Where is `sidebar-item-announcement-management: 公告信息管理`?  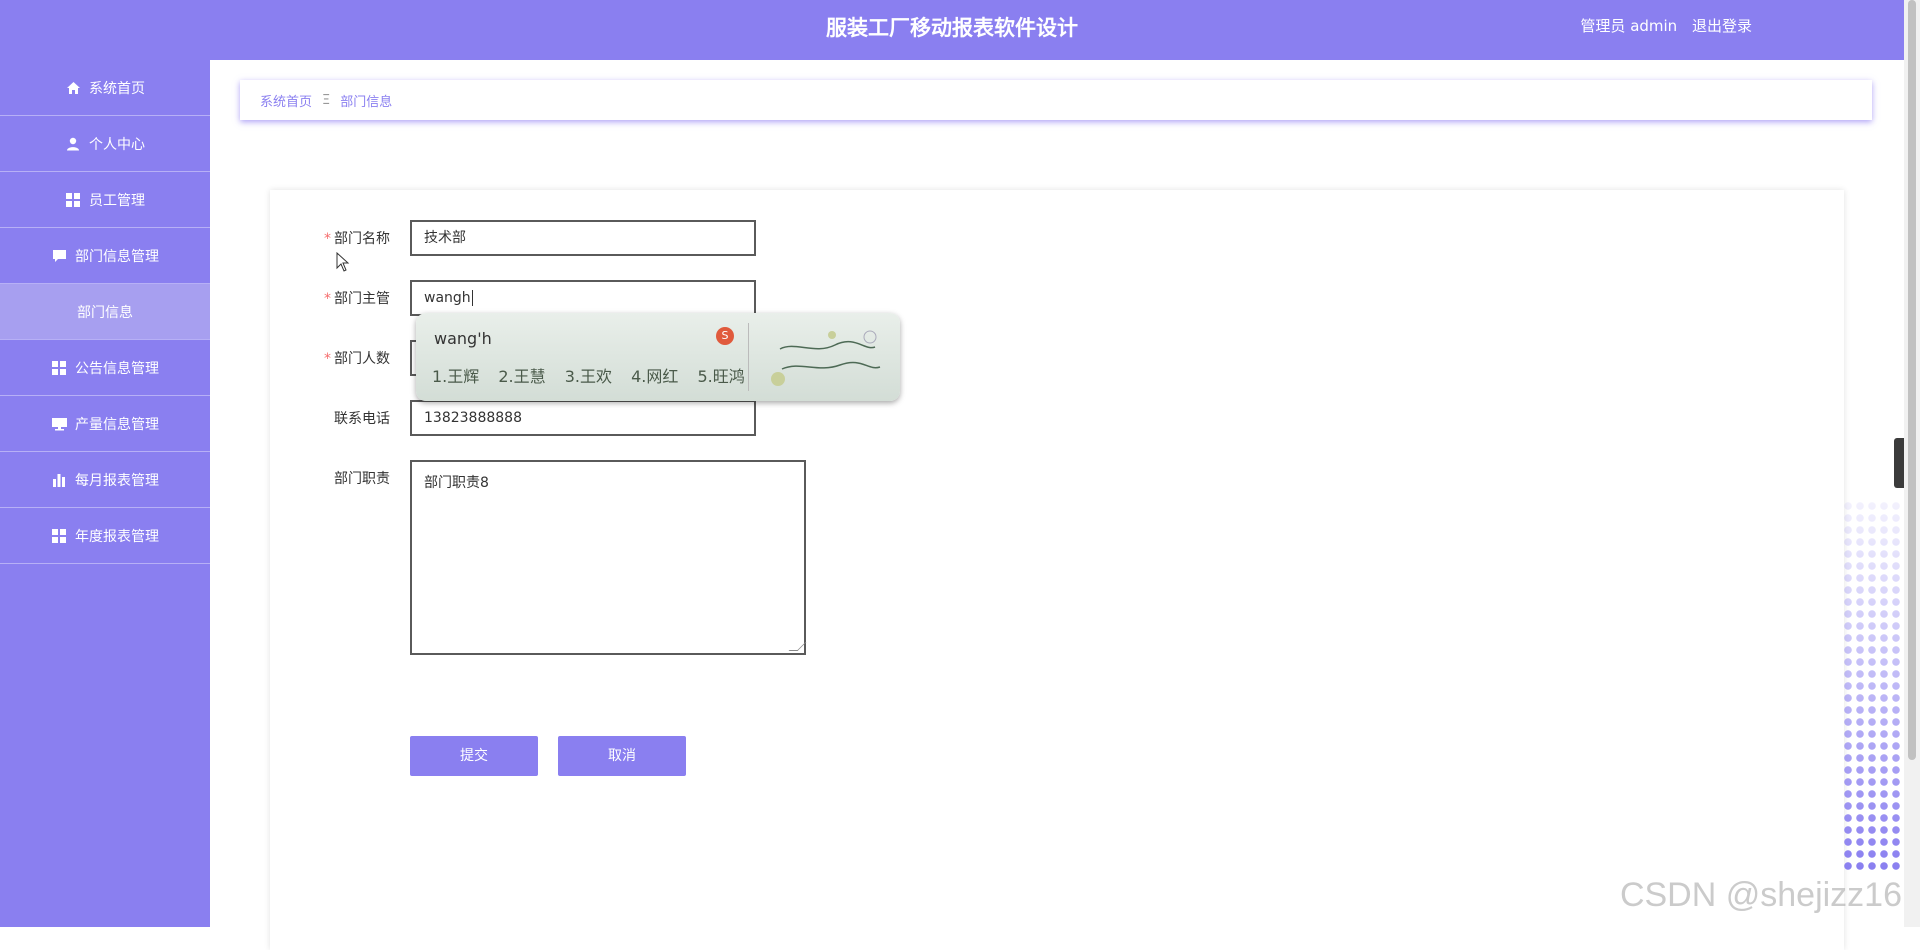 sidebar-item-announcement-management: 公告信息管理 is located at coordinates (105, 368).